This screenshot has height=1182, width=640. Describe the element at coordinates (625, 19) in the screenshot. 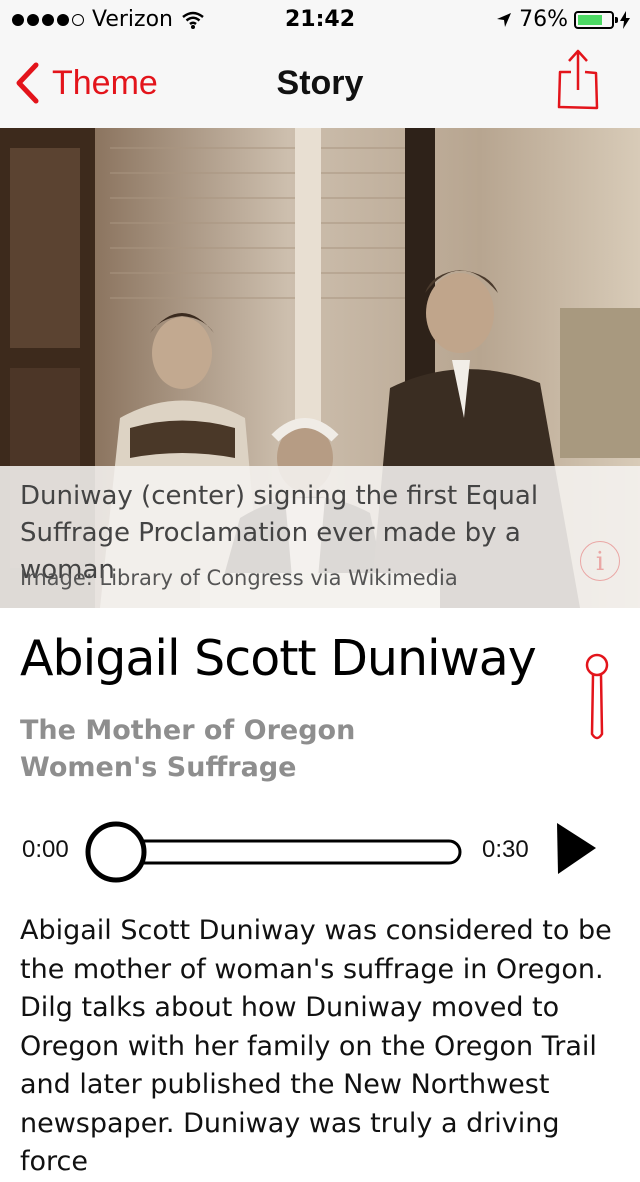

I see `charging-bolt-icon` at that location.